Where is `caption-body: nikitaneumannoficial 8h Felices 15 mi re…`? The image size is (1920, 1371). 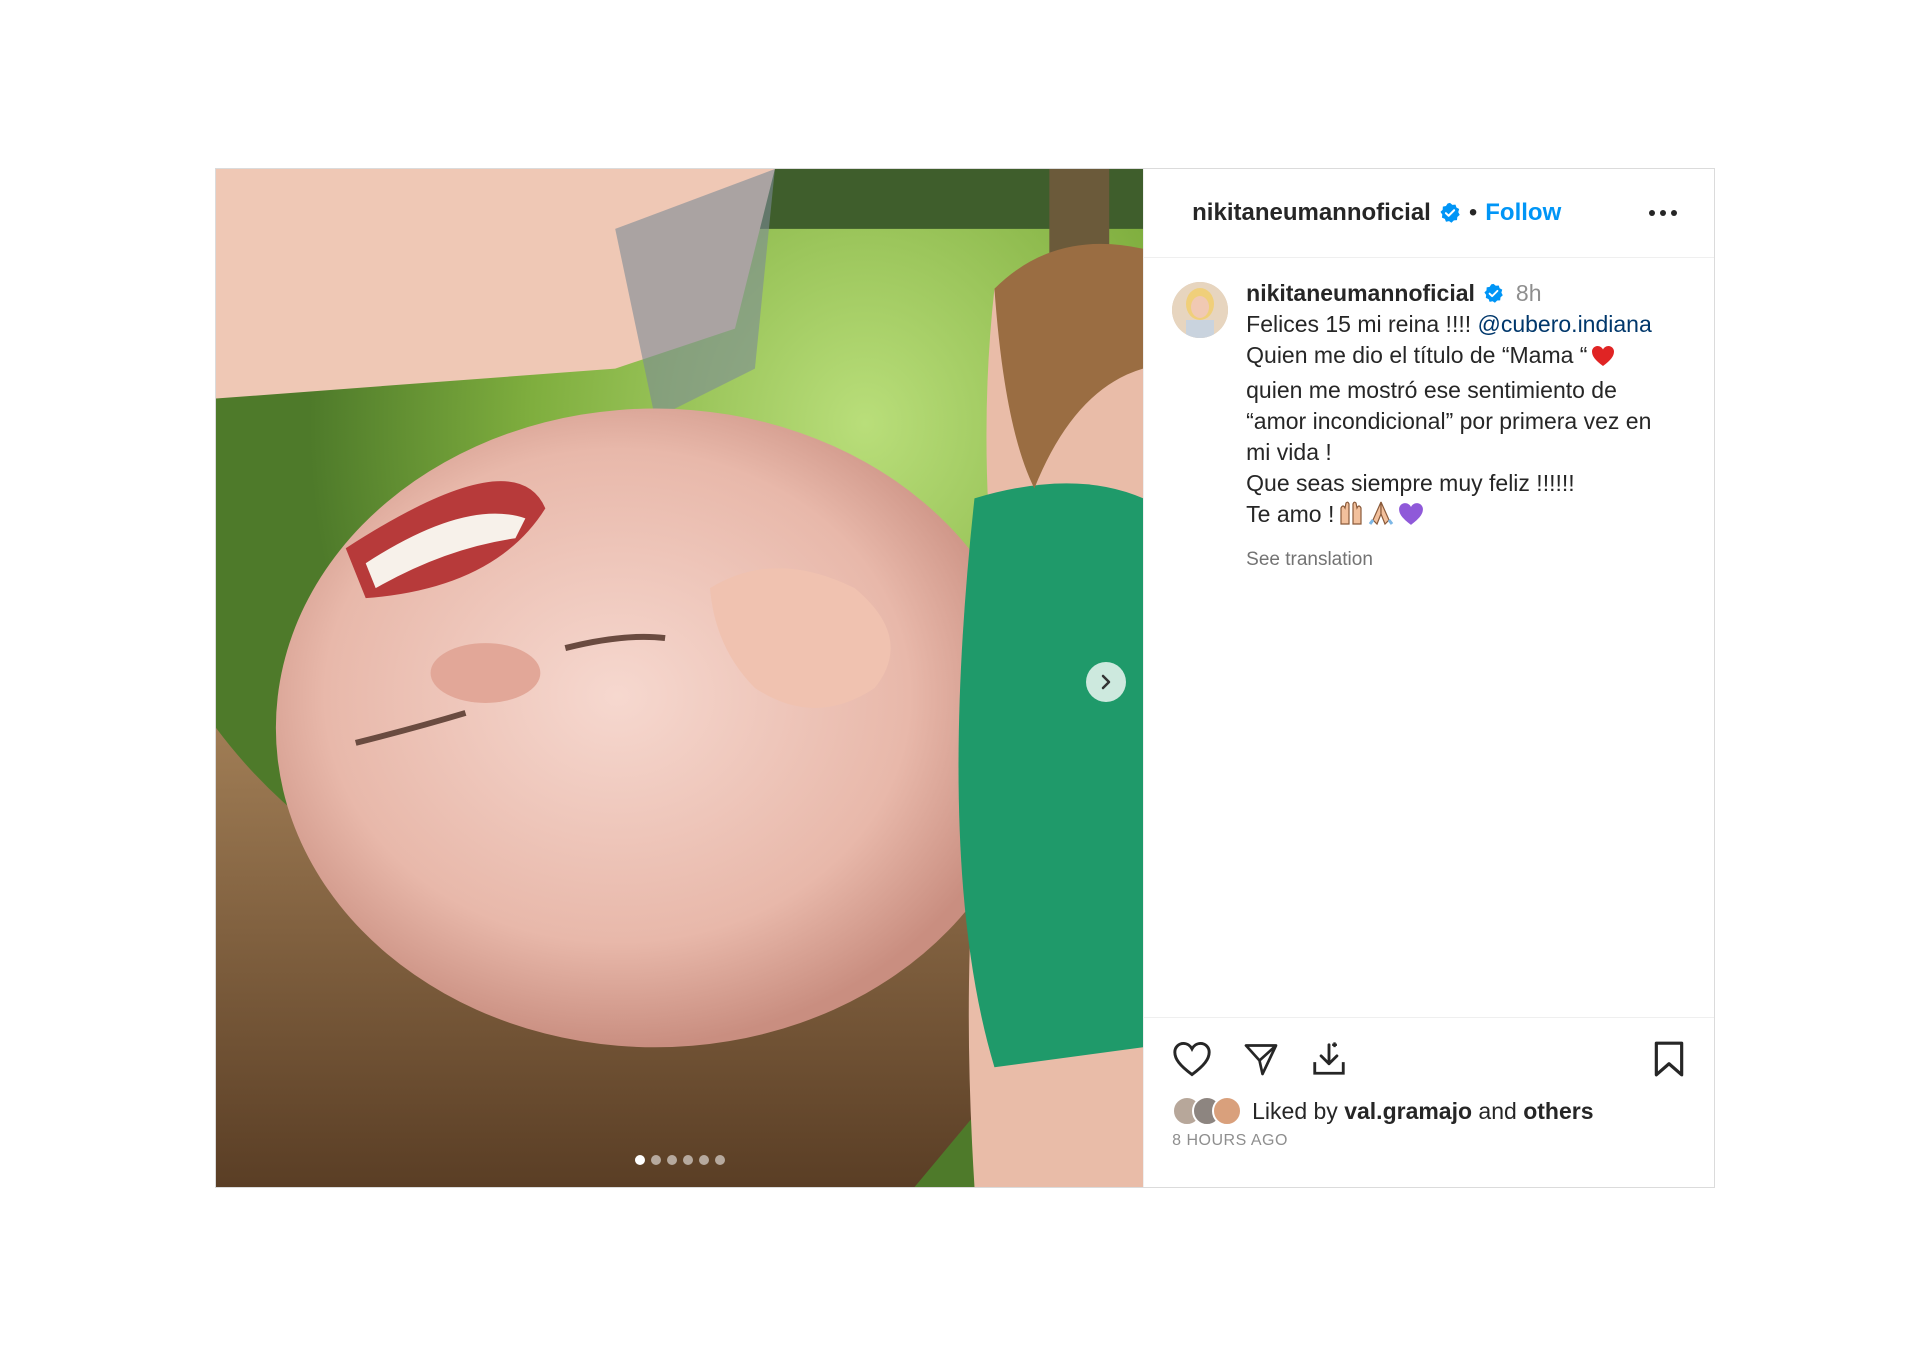 caption-body: nikitaneumannoficial 8h Felices 15 mi re… is located at coordinates (1449, 647).